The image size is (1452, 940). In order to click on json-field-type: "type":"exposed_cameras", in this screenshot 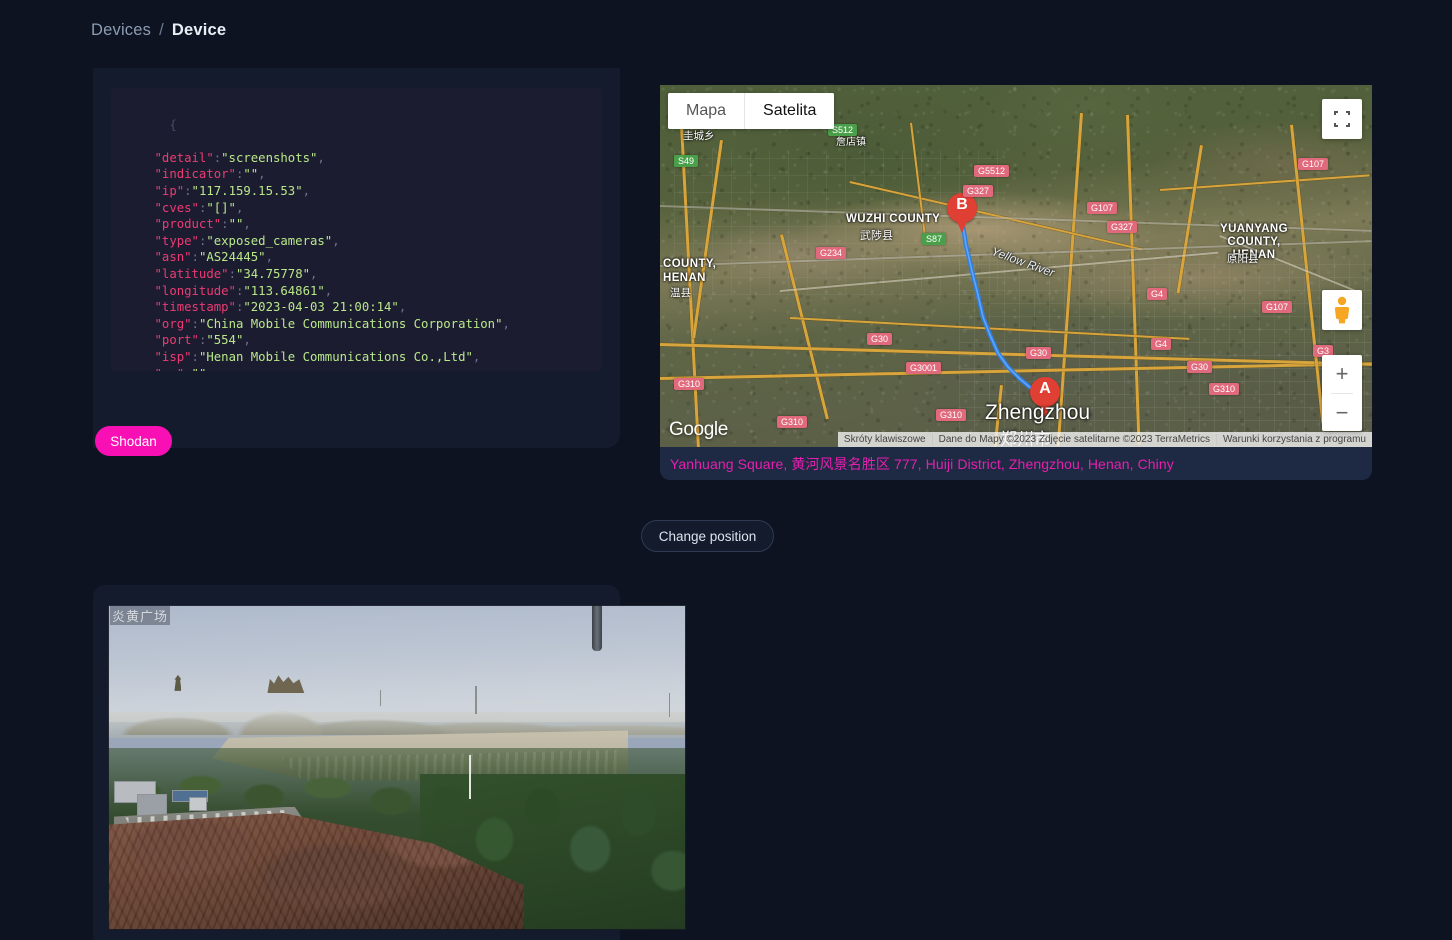, I will do `click(247, 240)`.